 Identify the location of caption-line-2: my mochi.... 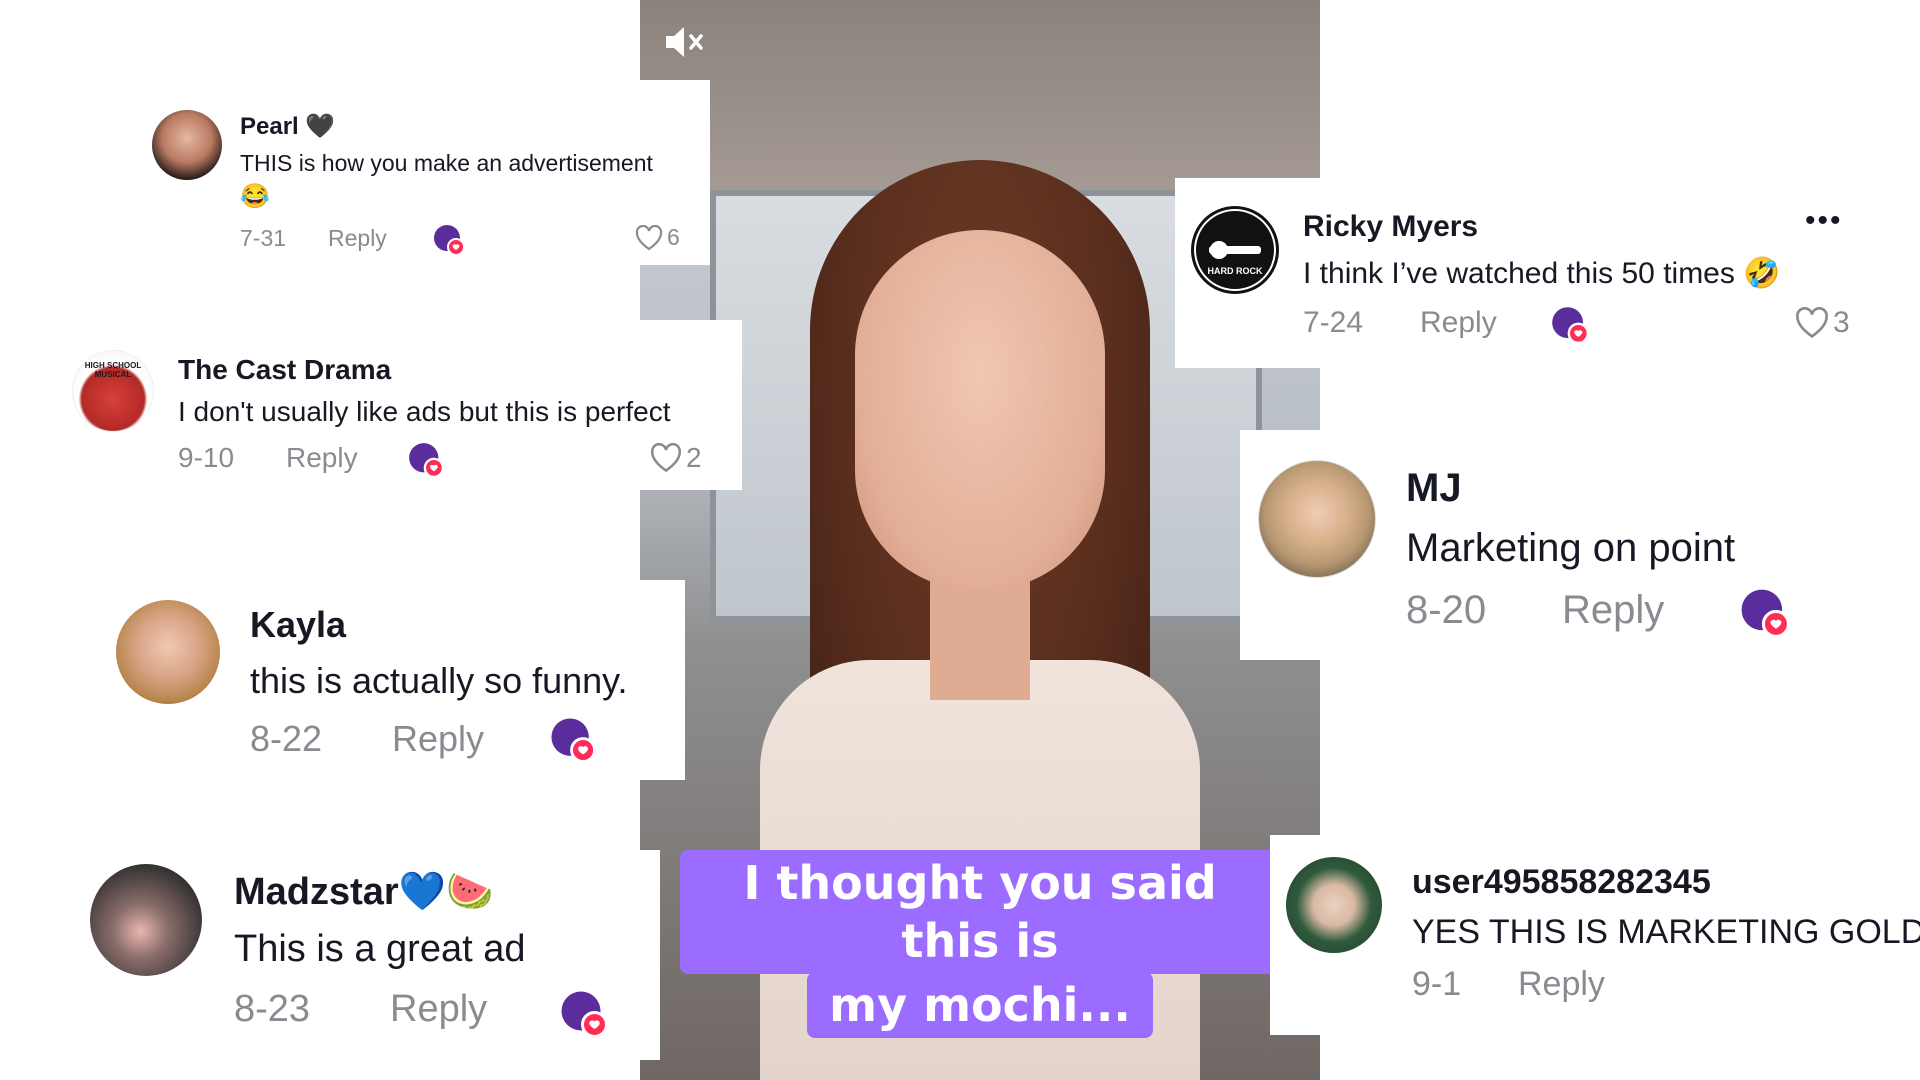
(980, 1005).